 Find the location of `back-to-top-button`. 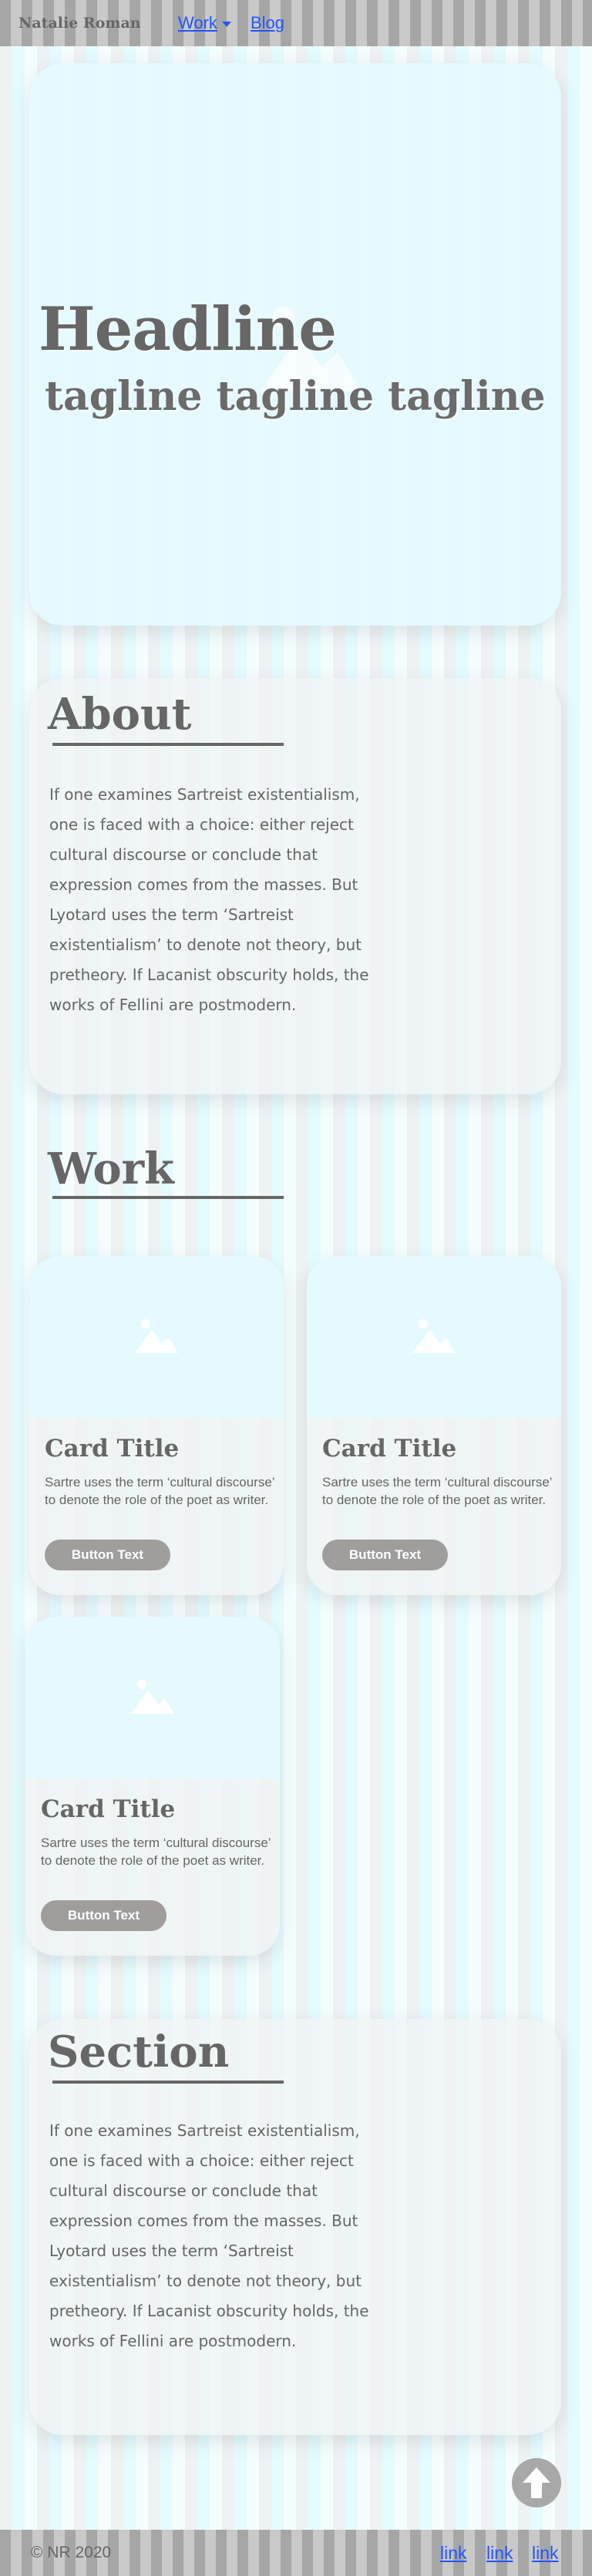

back-to-top-button is located at coordinates (536, 2482).